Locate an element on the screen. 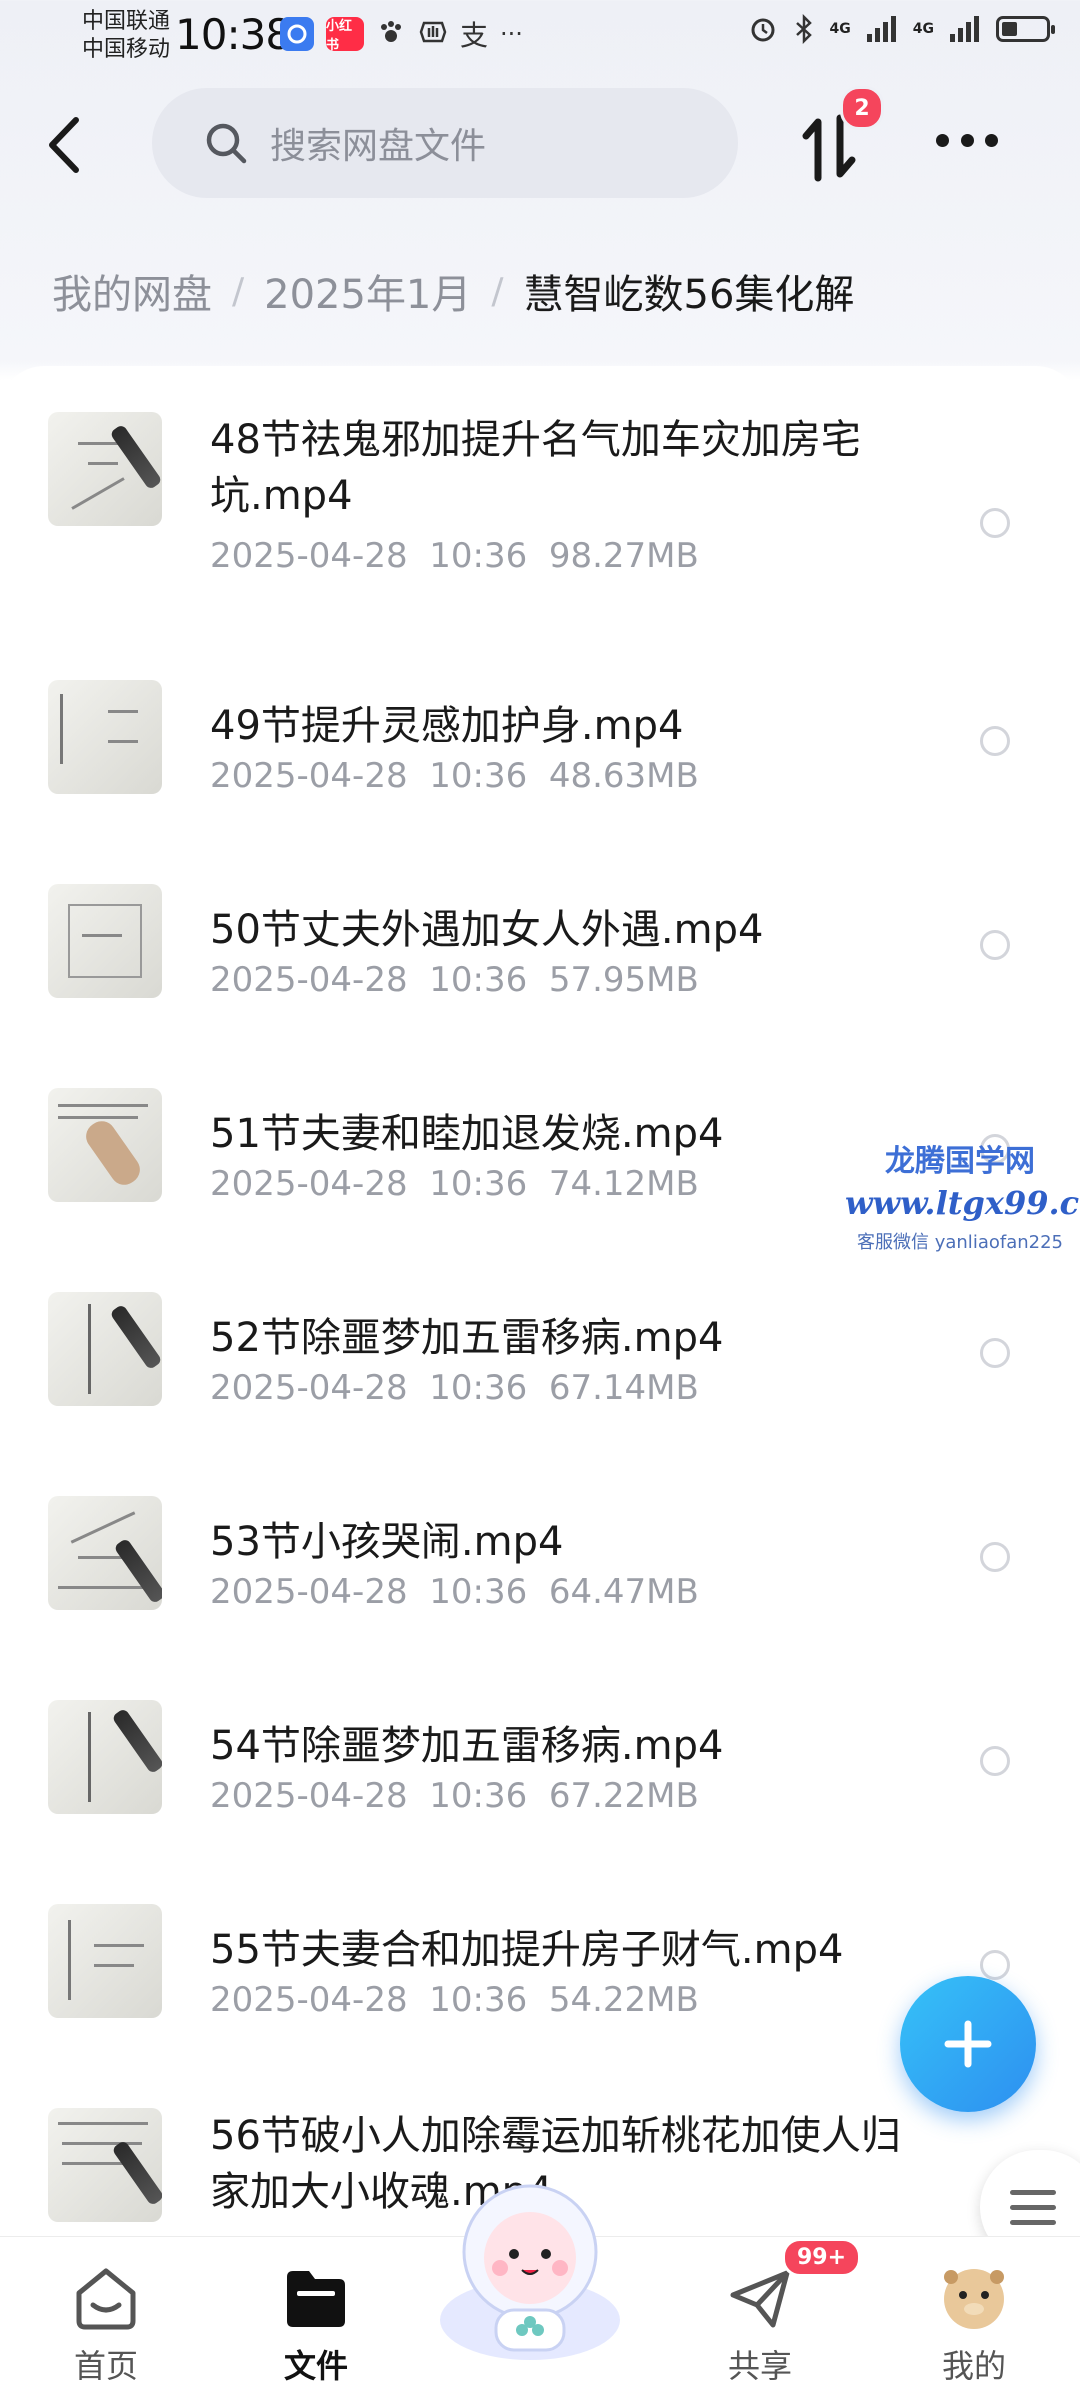  status-bar: 中国联通 中国移动 10:38 小红书 支 ··· 4G 4G is located at coordinates (540, 38).